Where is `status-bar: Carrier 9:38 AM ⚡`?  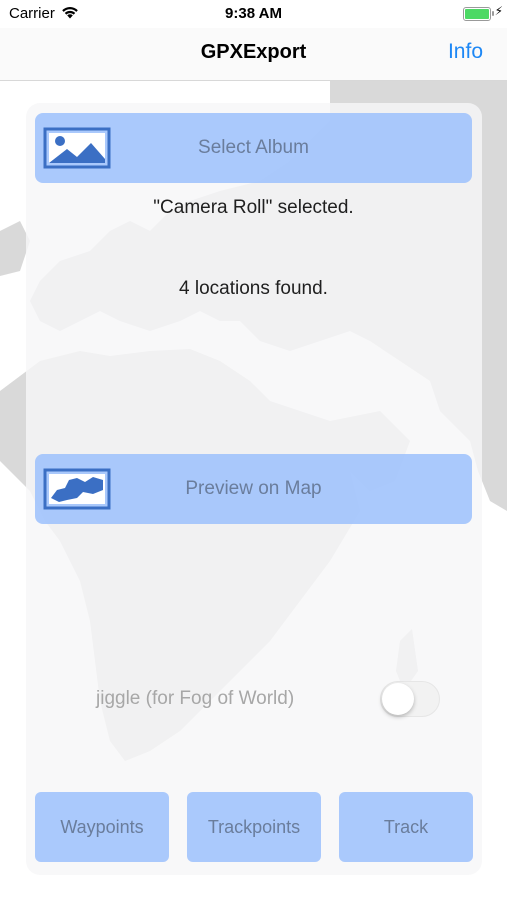 status-bar: Carrier 9:38 AM ⚡ is located at coordinates (253, 14).